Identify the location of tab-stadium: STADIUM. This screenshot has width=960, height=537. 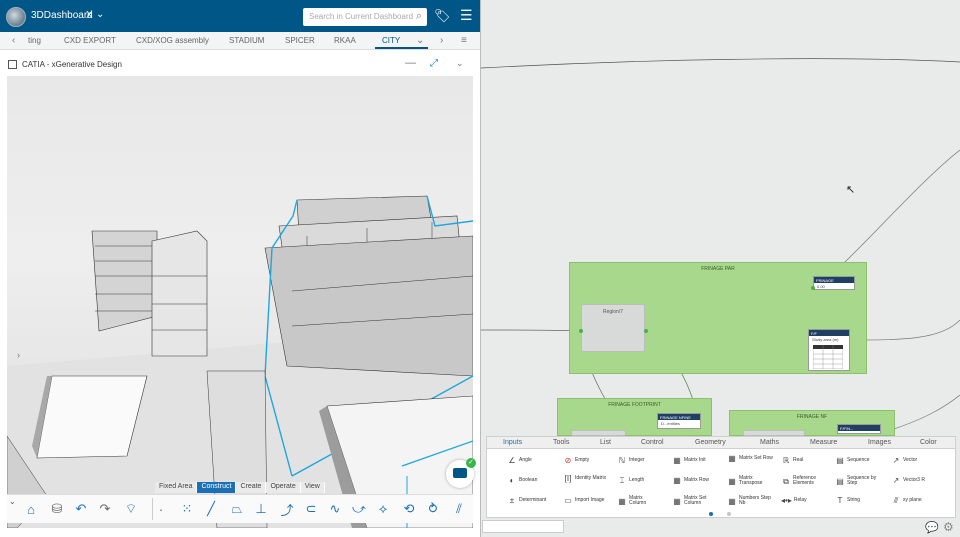
(246, 40).